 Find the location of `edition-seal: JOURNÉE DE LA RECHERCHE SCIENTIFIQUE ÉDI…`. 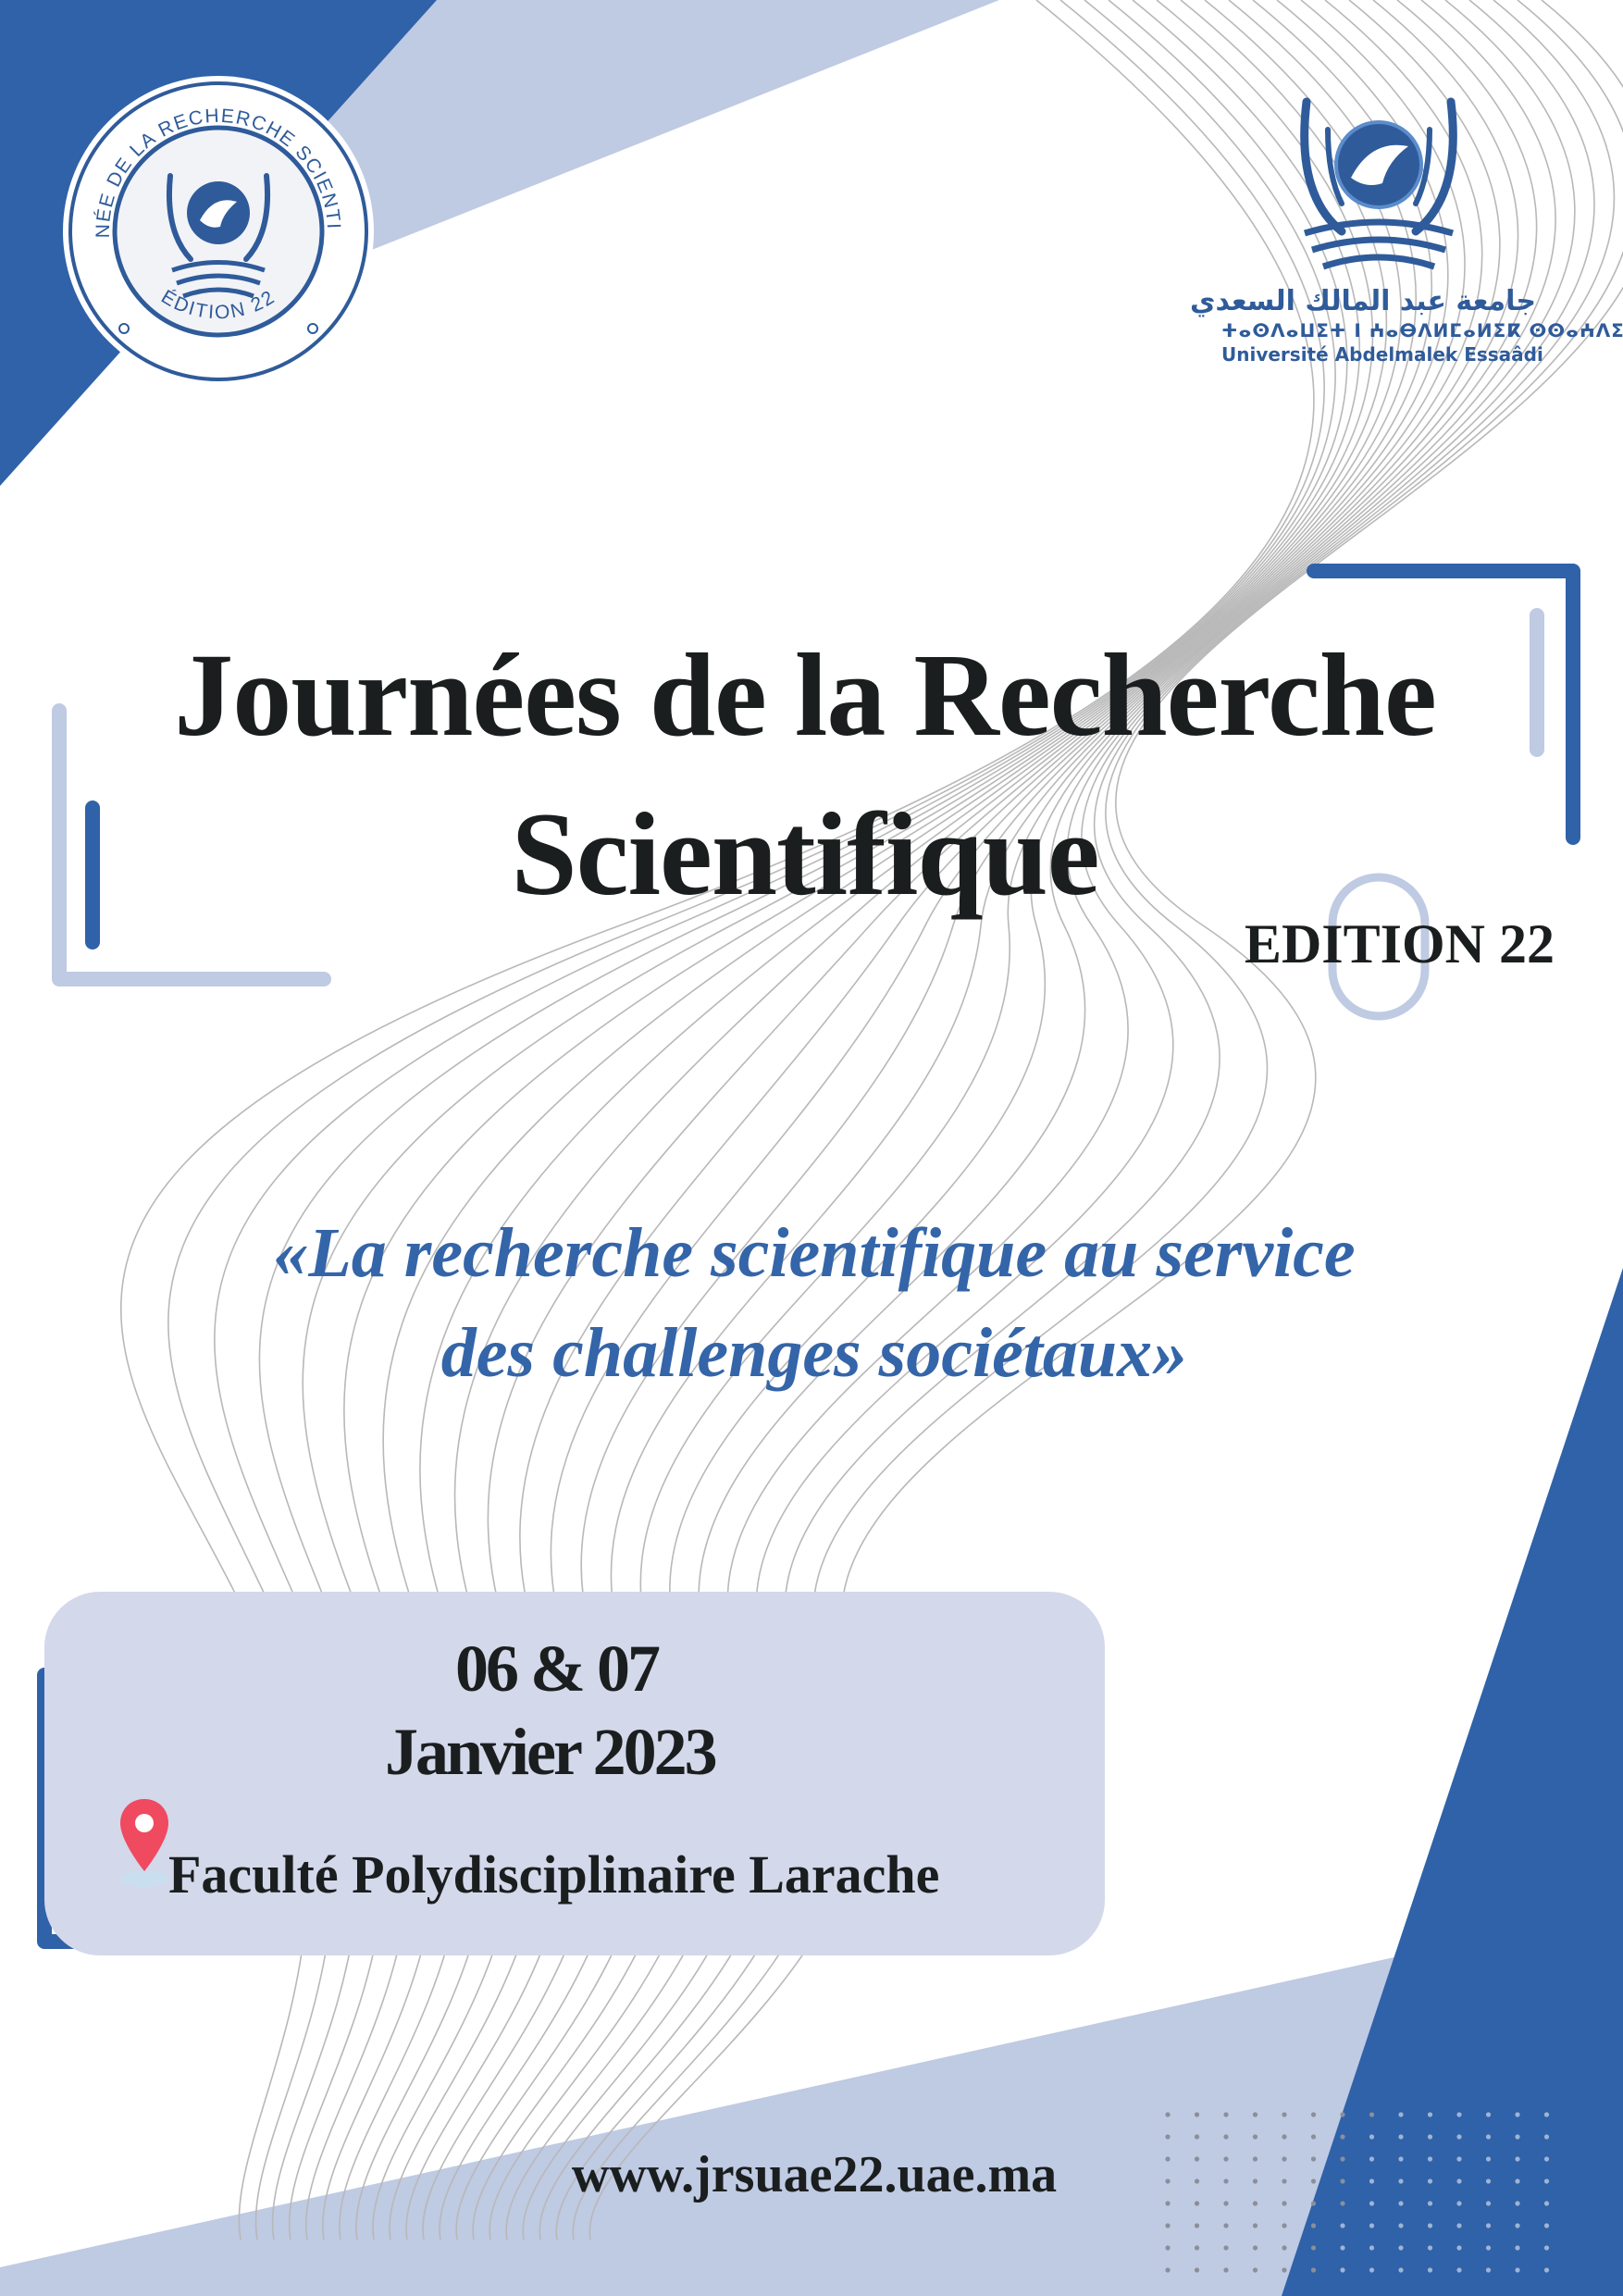

edition-seal: JOURNÉE DE LA RECHERCHE SCIENTIFIQUE ÉDI… is located at coordinates (214, 223).